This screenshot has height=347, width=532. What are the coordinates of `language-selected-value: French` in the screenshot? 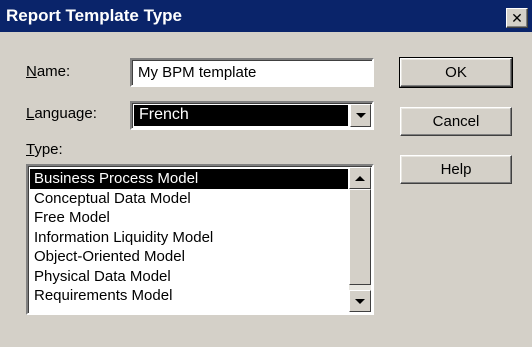 It's located at (241, 115).